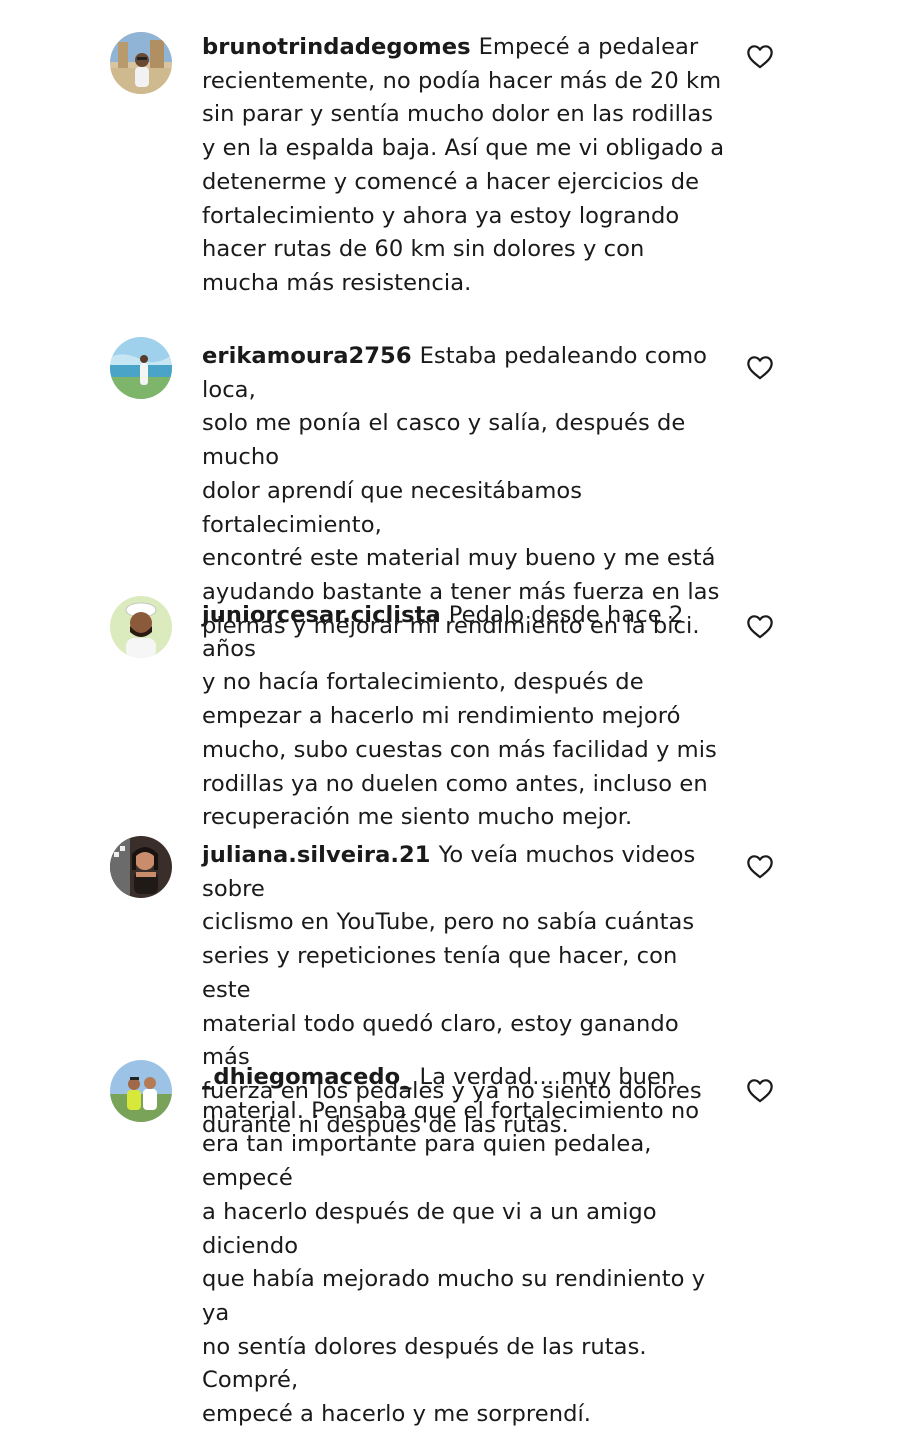 The width and height of the screenshot is (900, 1432). I want to click on comment-username: _dhiegomacedo_, so click(307, 1077).